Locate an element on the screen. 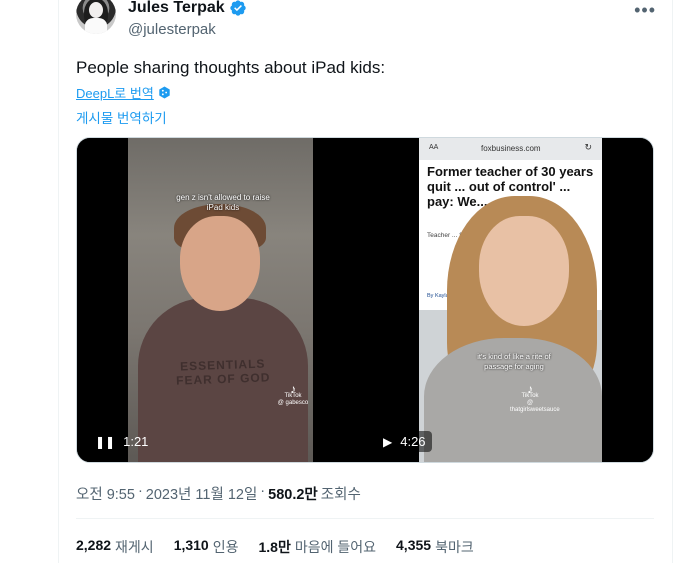 Image resolution: width=700 pixels, height=563 pixels. refresh-icon: ↻ is located at coordinates (588, 147).